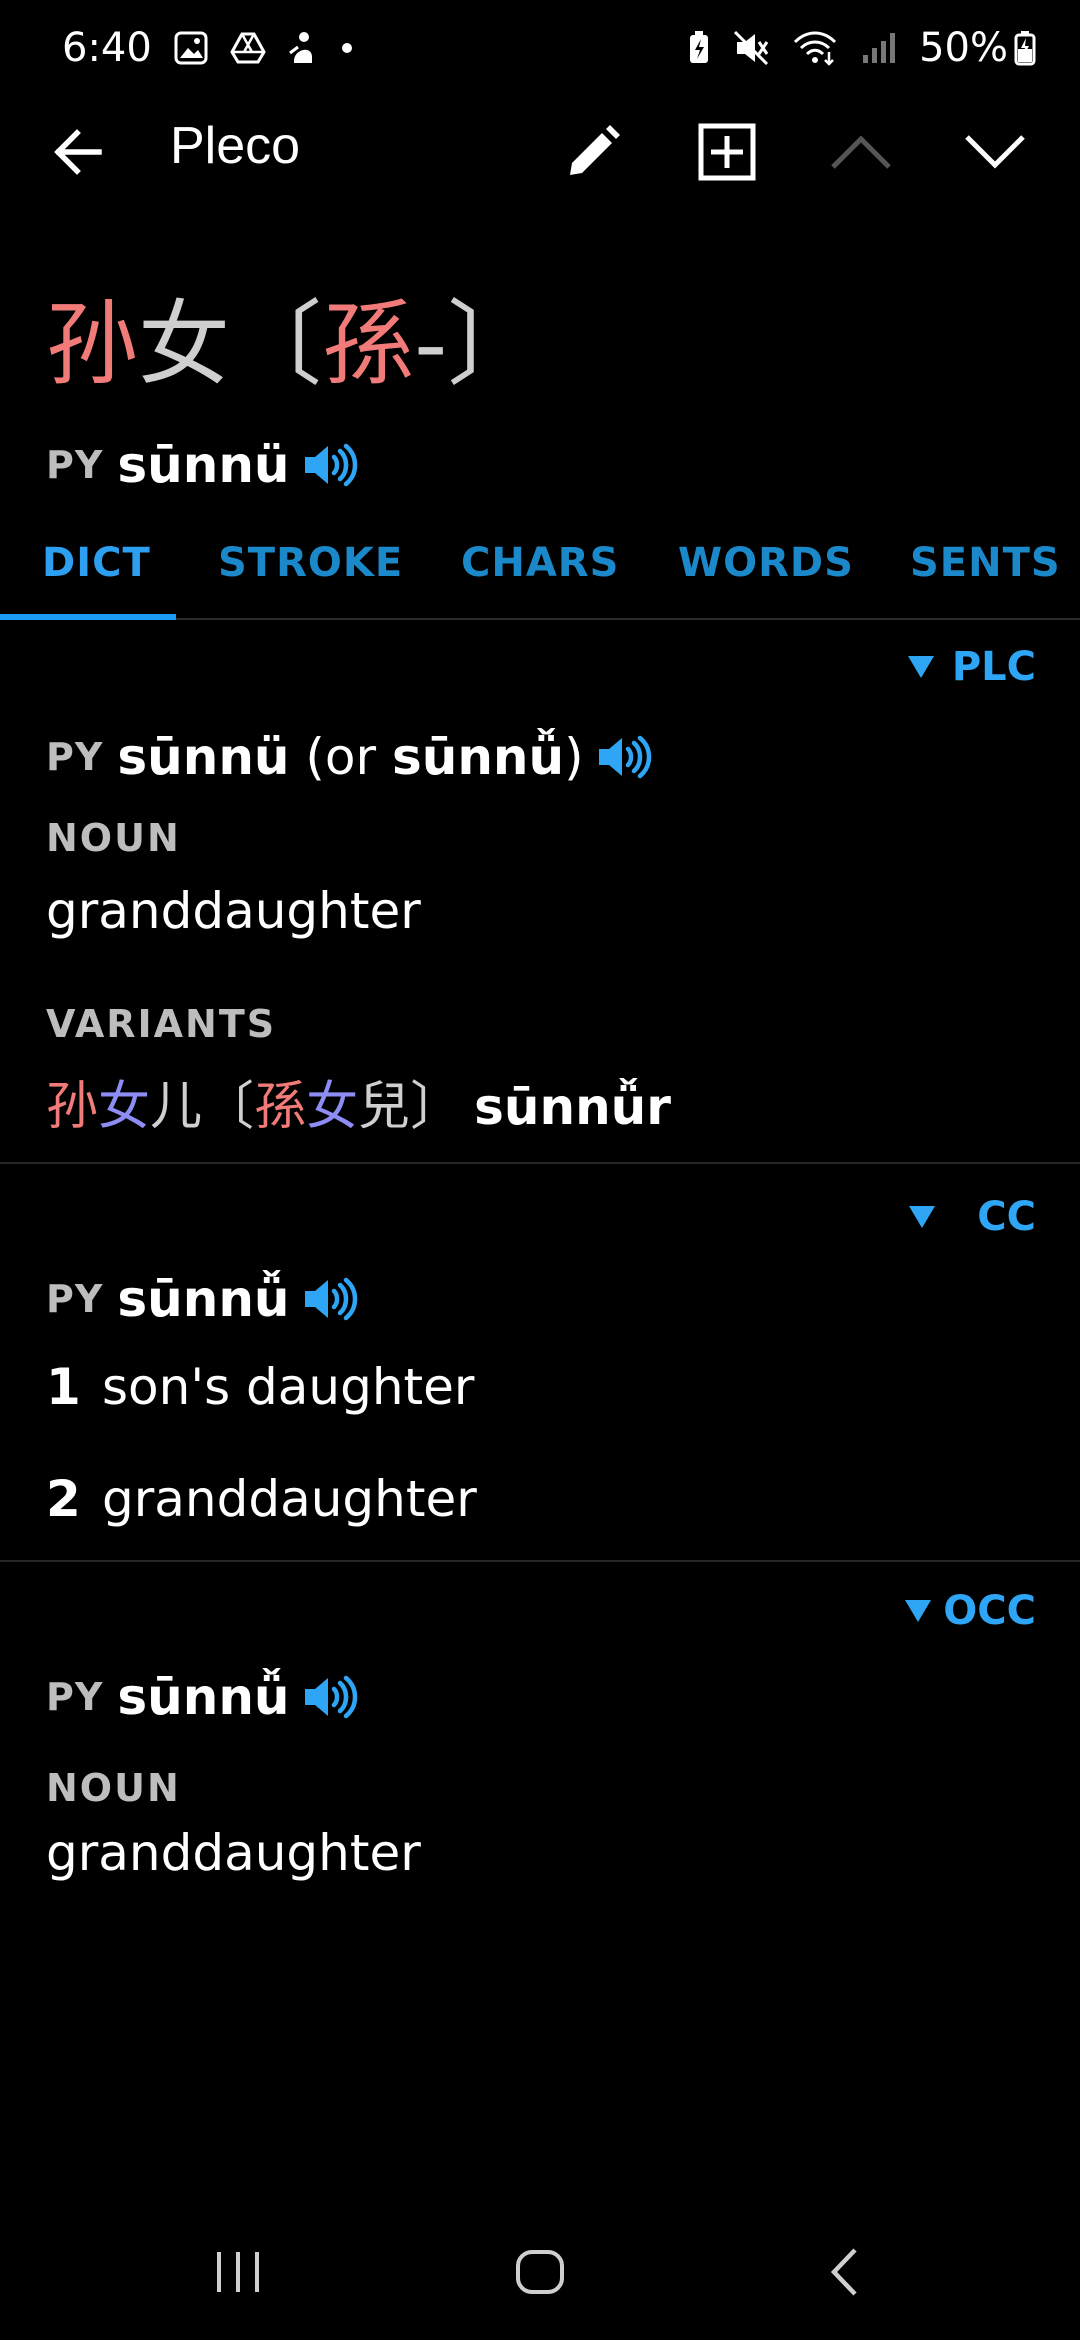  What do you see at coordinates (816, 48) in the screenshot?
I see `wifi-icon` at bounding box center [816, 48].